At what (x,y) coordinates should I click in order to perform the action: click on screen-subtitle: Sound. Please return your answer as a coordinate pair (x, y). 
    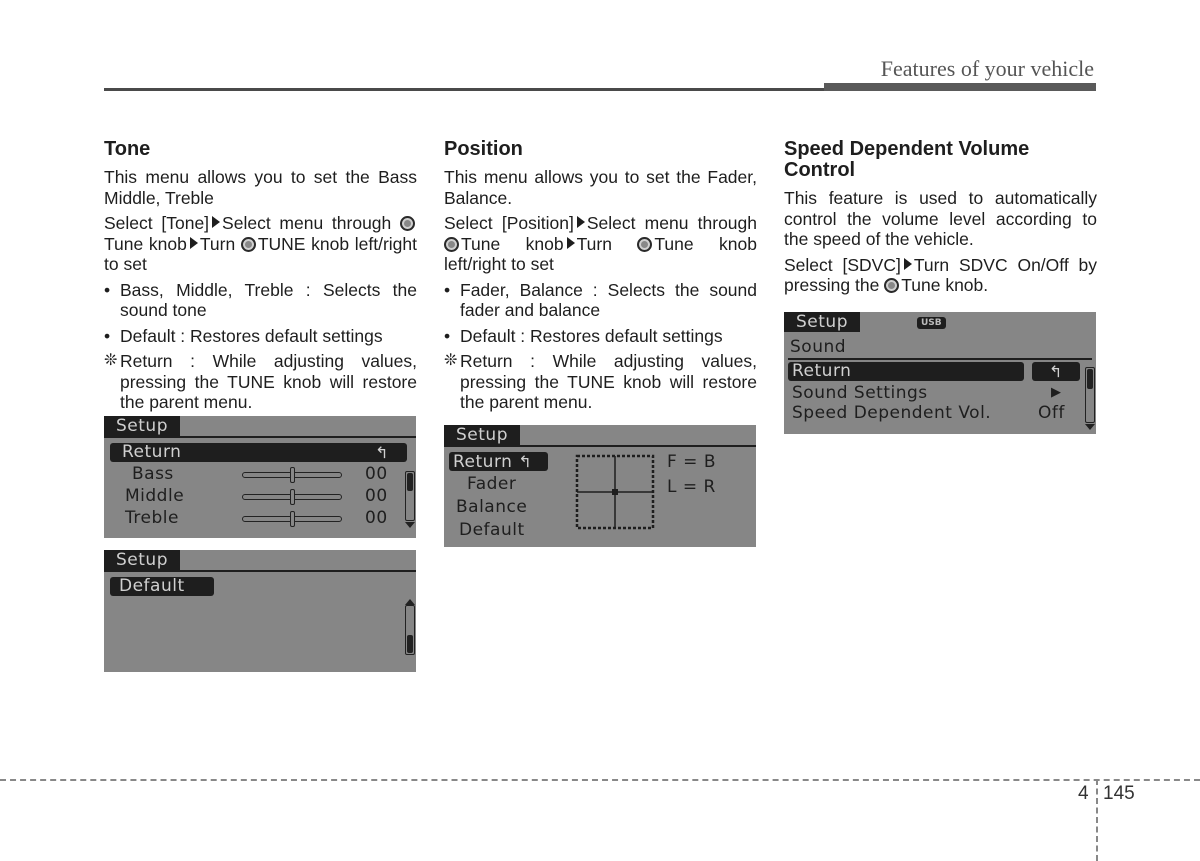
    Looking at the image, I should click on (818, 347).